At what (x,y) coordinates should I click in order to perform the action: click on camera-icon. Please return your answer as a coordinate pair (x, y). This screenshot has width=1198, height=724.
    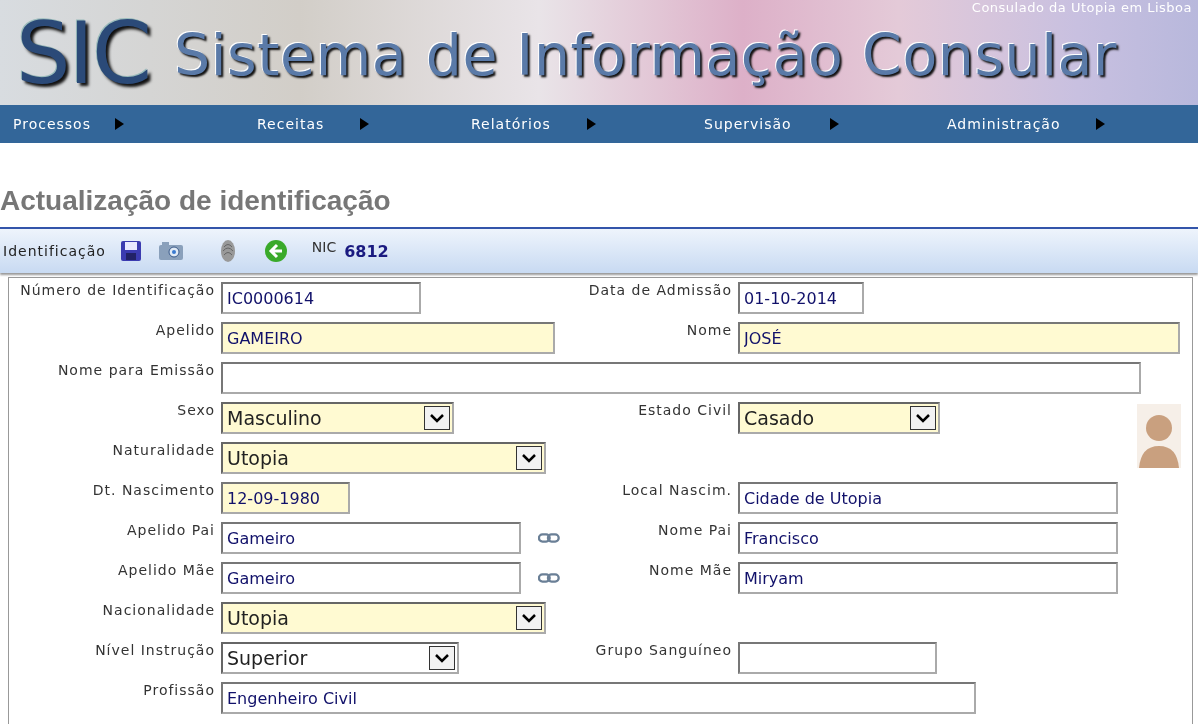
    Looking at the image, I should click on (170, 251).